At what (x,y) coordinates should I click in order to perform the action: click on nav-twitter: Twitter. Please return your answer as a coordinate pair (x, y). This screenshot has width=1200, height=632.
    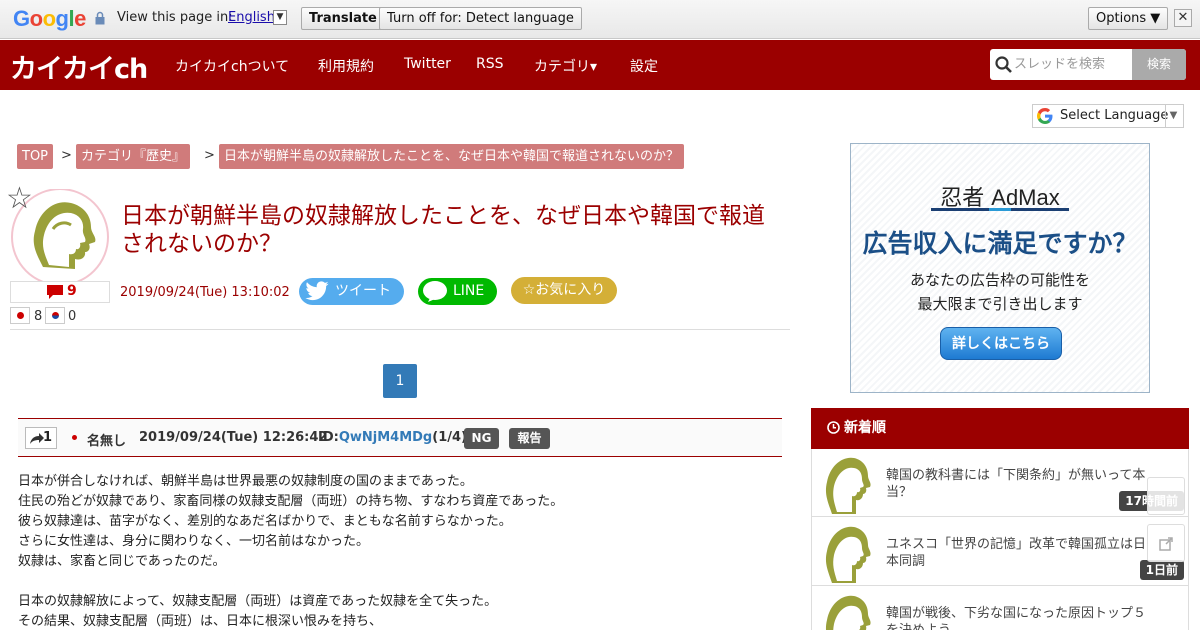
    Looking at the image, I should click on (427, 64).